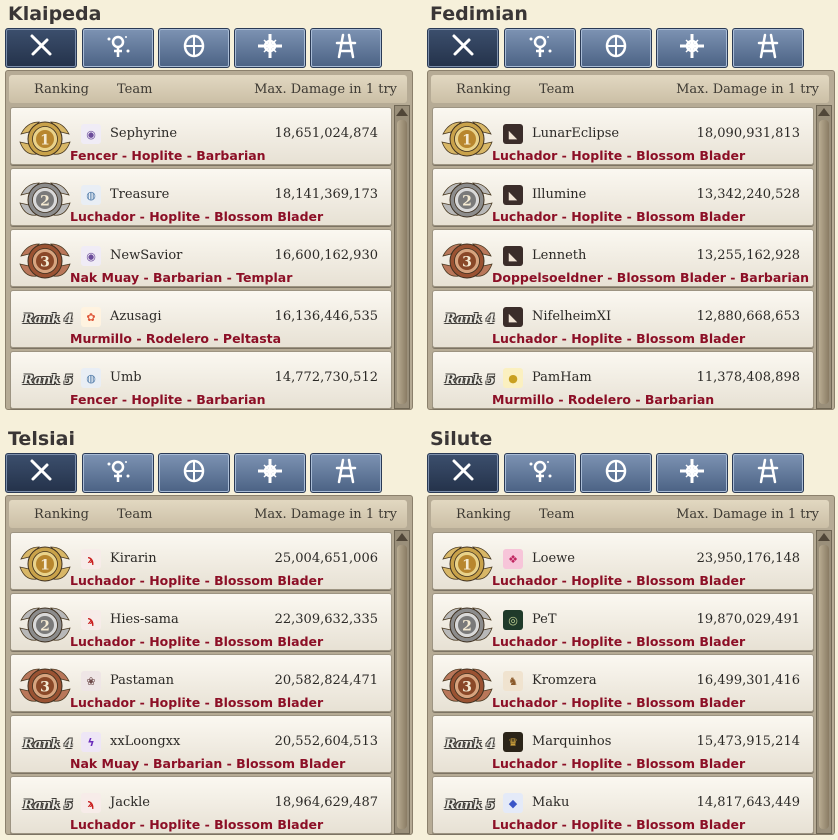 The width and height of the screenshot is (838, 840). Describe the element at coordinates (326, 194) in the screenshot. I see `max-damage-value: 18,141,369,173` at that location.